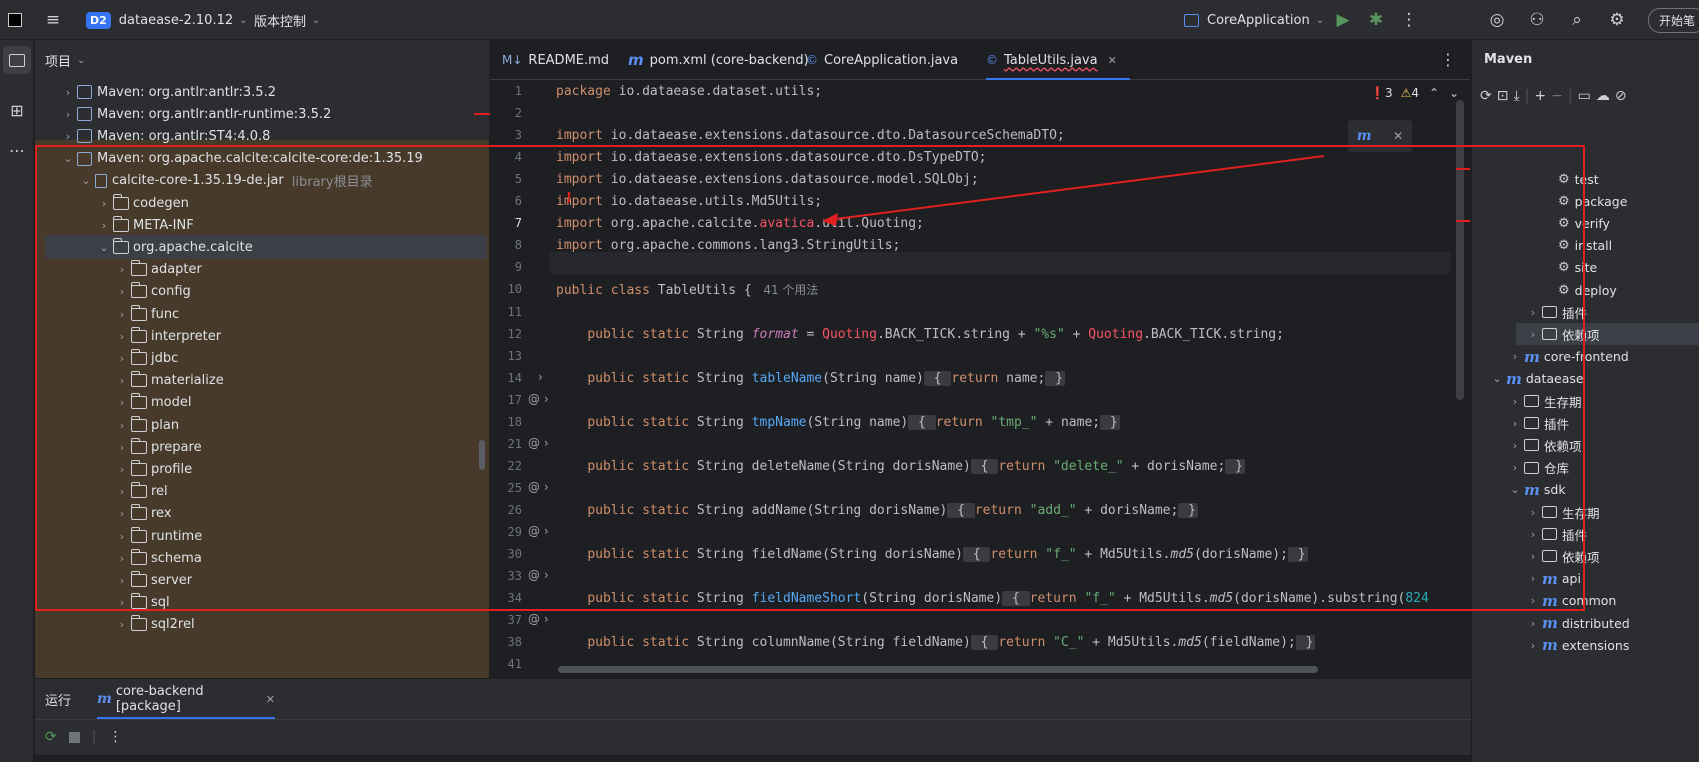  Describe the element at coordinates (153, 136) in the screenshot. I see `tree-item: › Maven: org.antlr:ST4:4.0.8` at that location.